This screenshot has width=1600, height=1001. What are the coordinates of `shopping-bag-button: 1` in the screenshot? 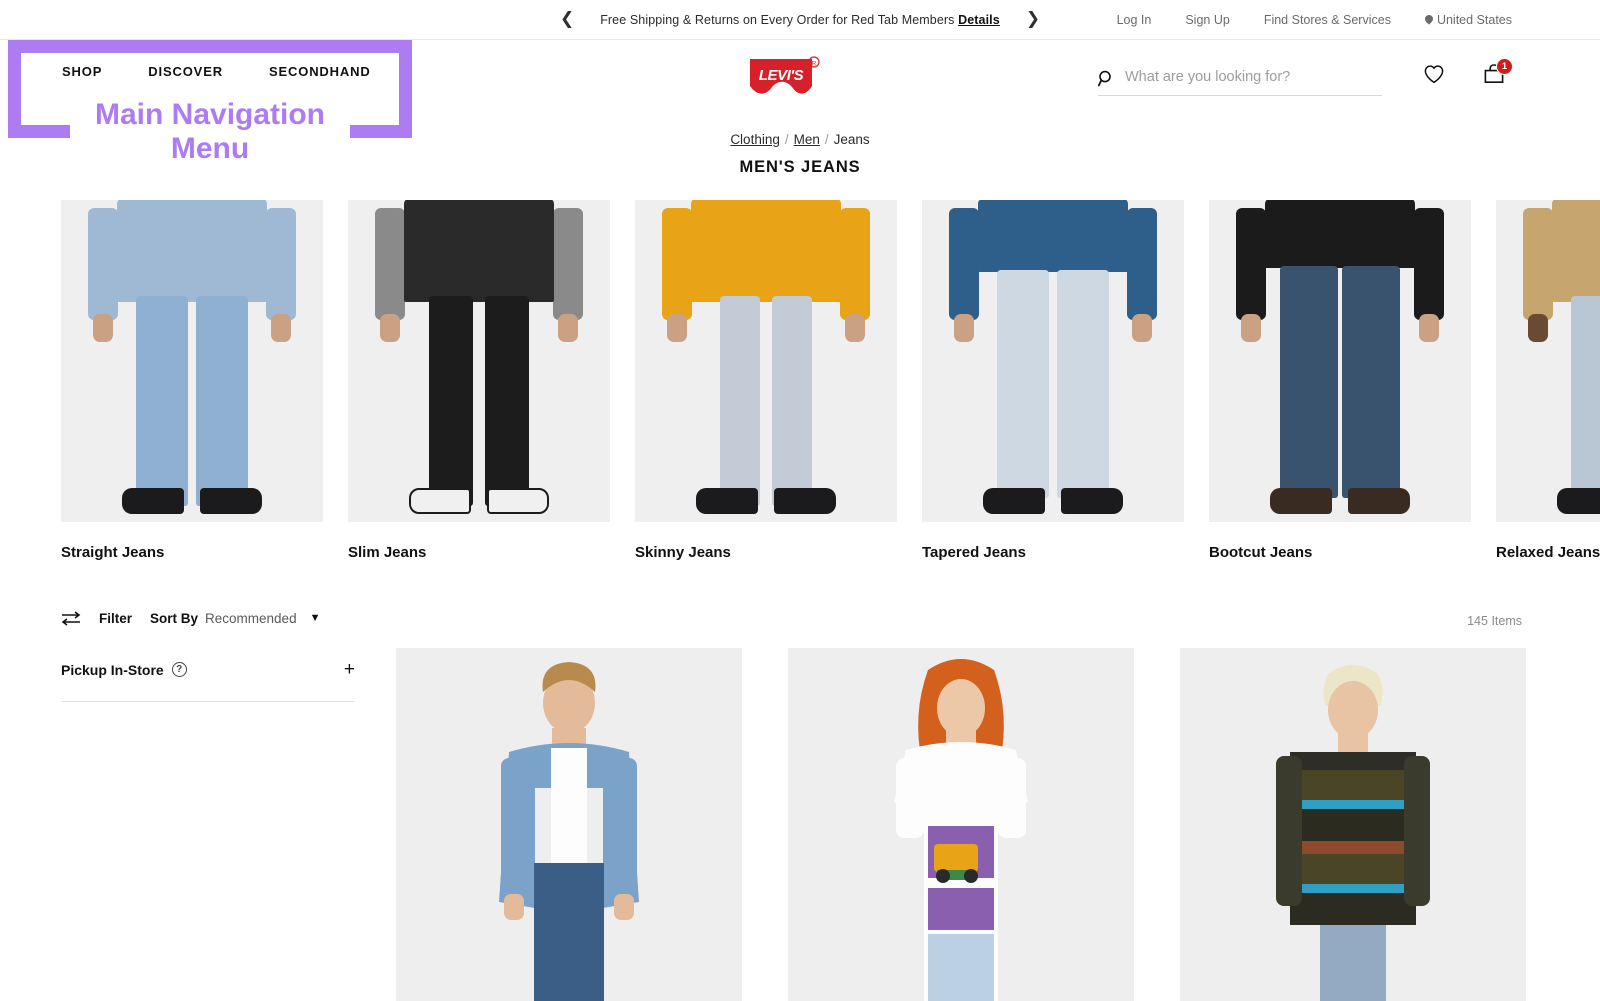 It's located at (1497, 74).